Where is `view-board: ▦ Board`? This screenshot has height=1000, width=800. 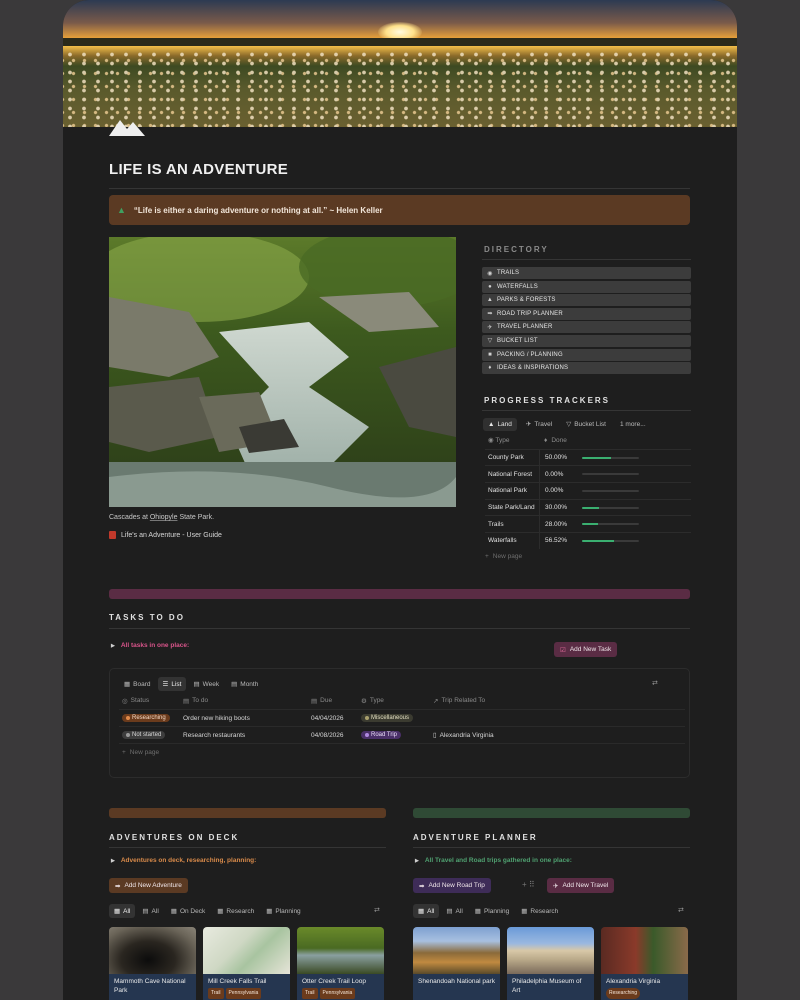
view-board: ▦ Board is located at coordinates (137, 684).